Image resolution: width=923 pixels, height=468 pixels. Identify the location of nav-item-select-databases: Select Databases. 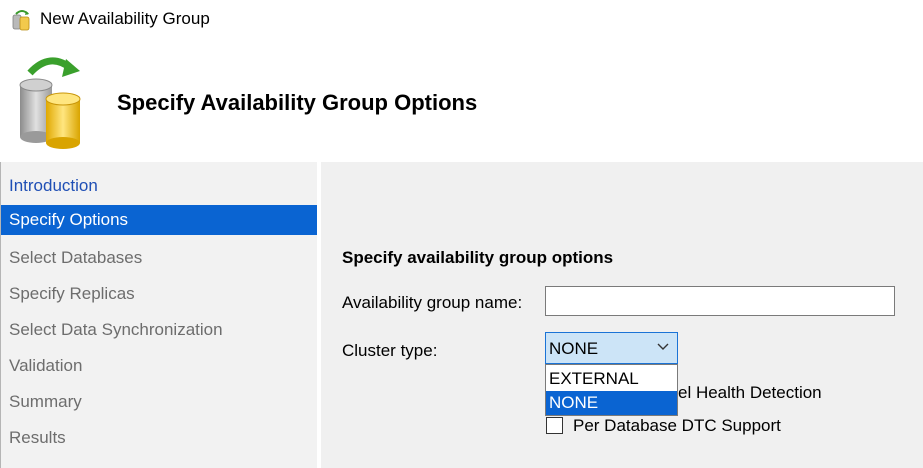
(76, 257).